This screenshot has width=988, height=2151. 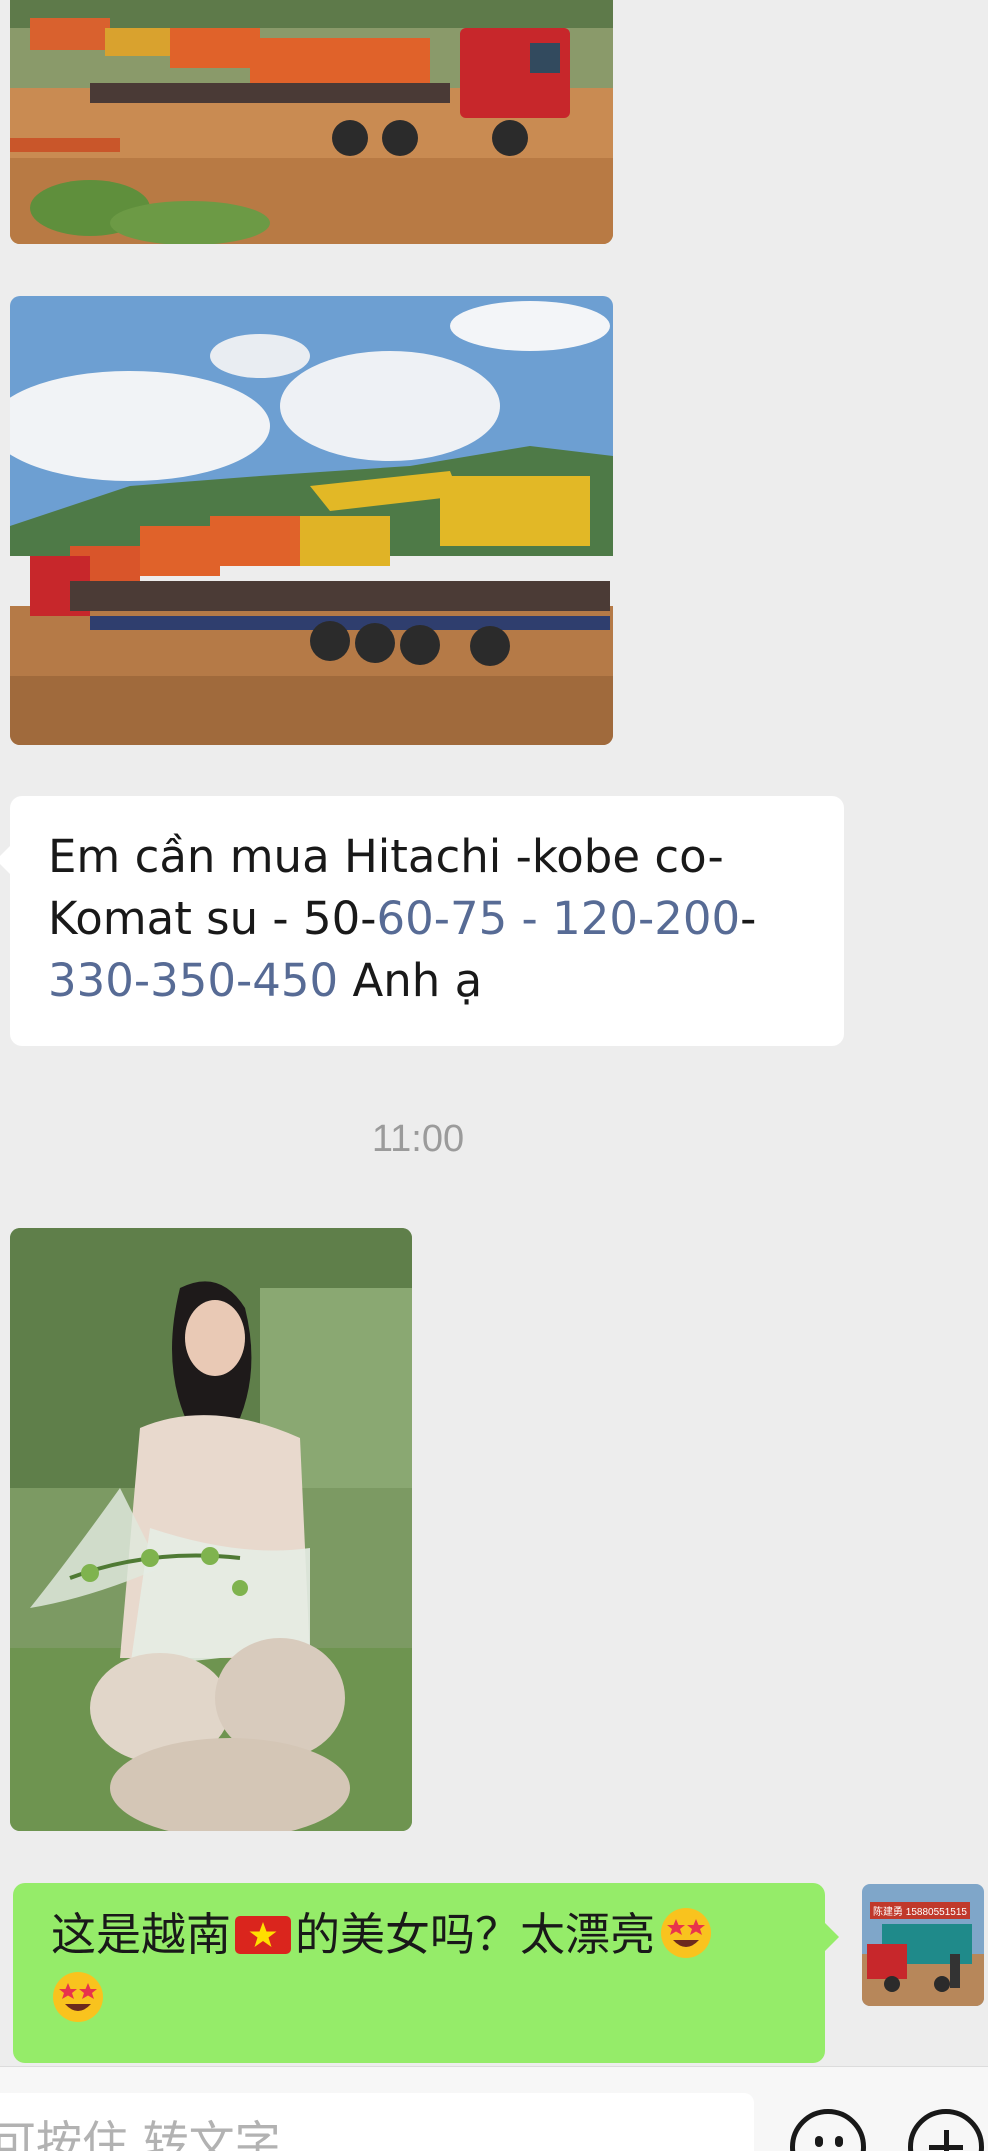 What do you see at coordinates (819, 2141) in the screenshot?
I see `emoji-icon-left-eye` at bounding box center [819, 2141].